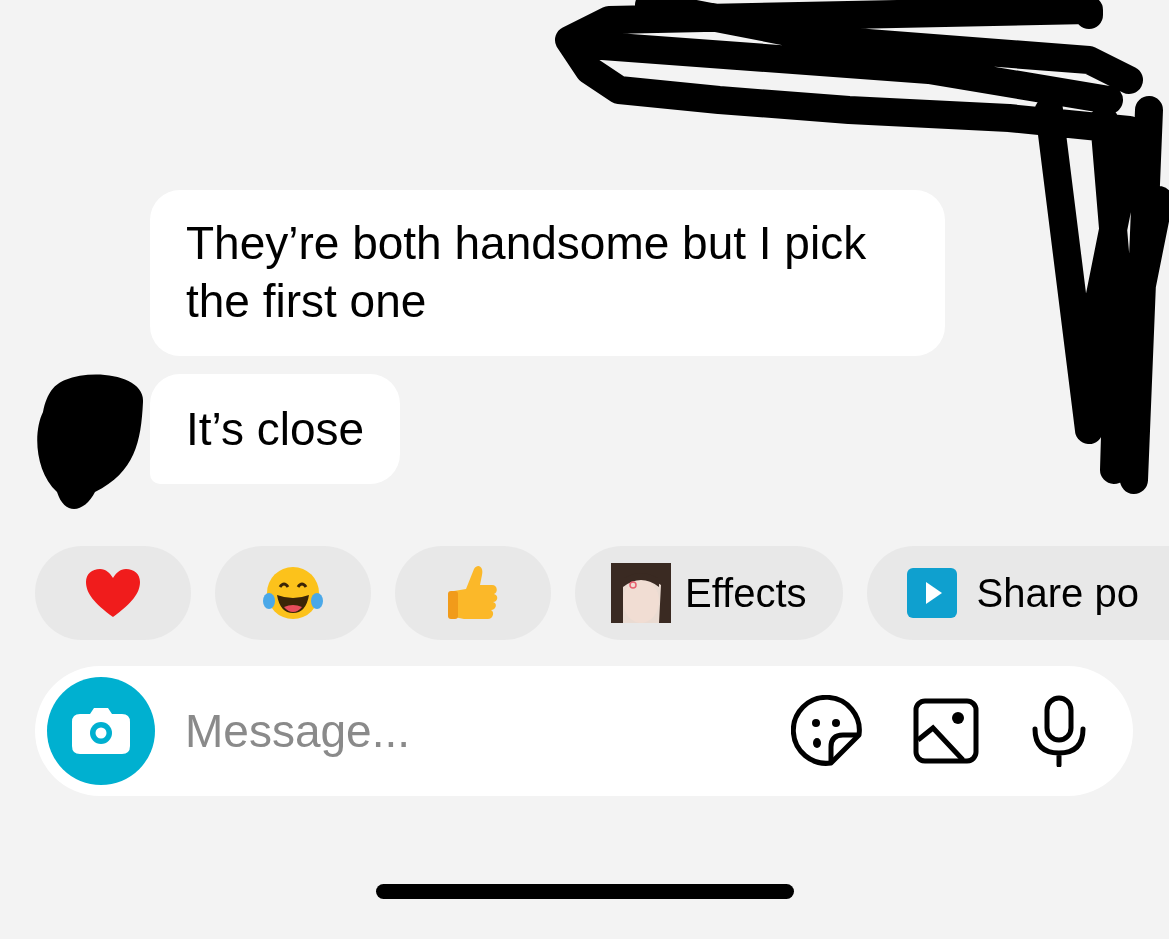  What do you see at coordinates (547, 273) in the screenshot?
I see `message-bubble: They’re both handsome but I pick the first one` at bounding box center [547, 273].